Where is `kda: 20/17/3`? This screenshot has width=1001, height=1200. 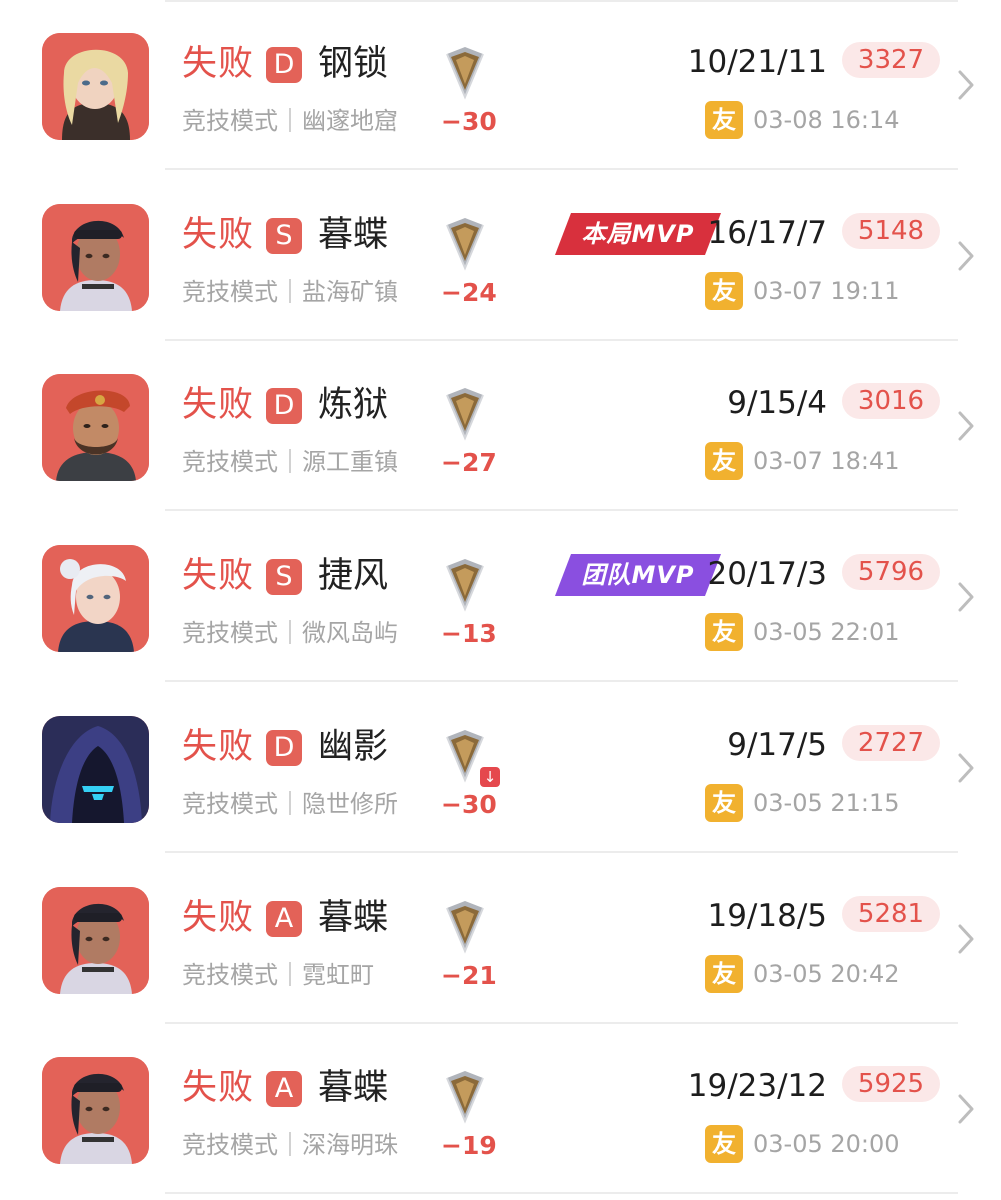
kda: 20/17/3 is located at coordinates (767, 574).